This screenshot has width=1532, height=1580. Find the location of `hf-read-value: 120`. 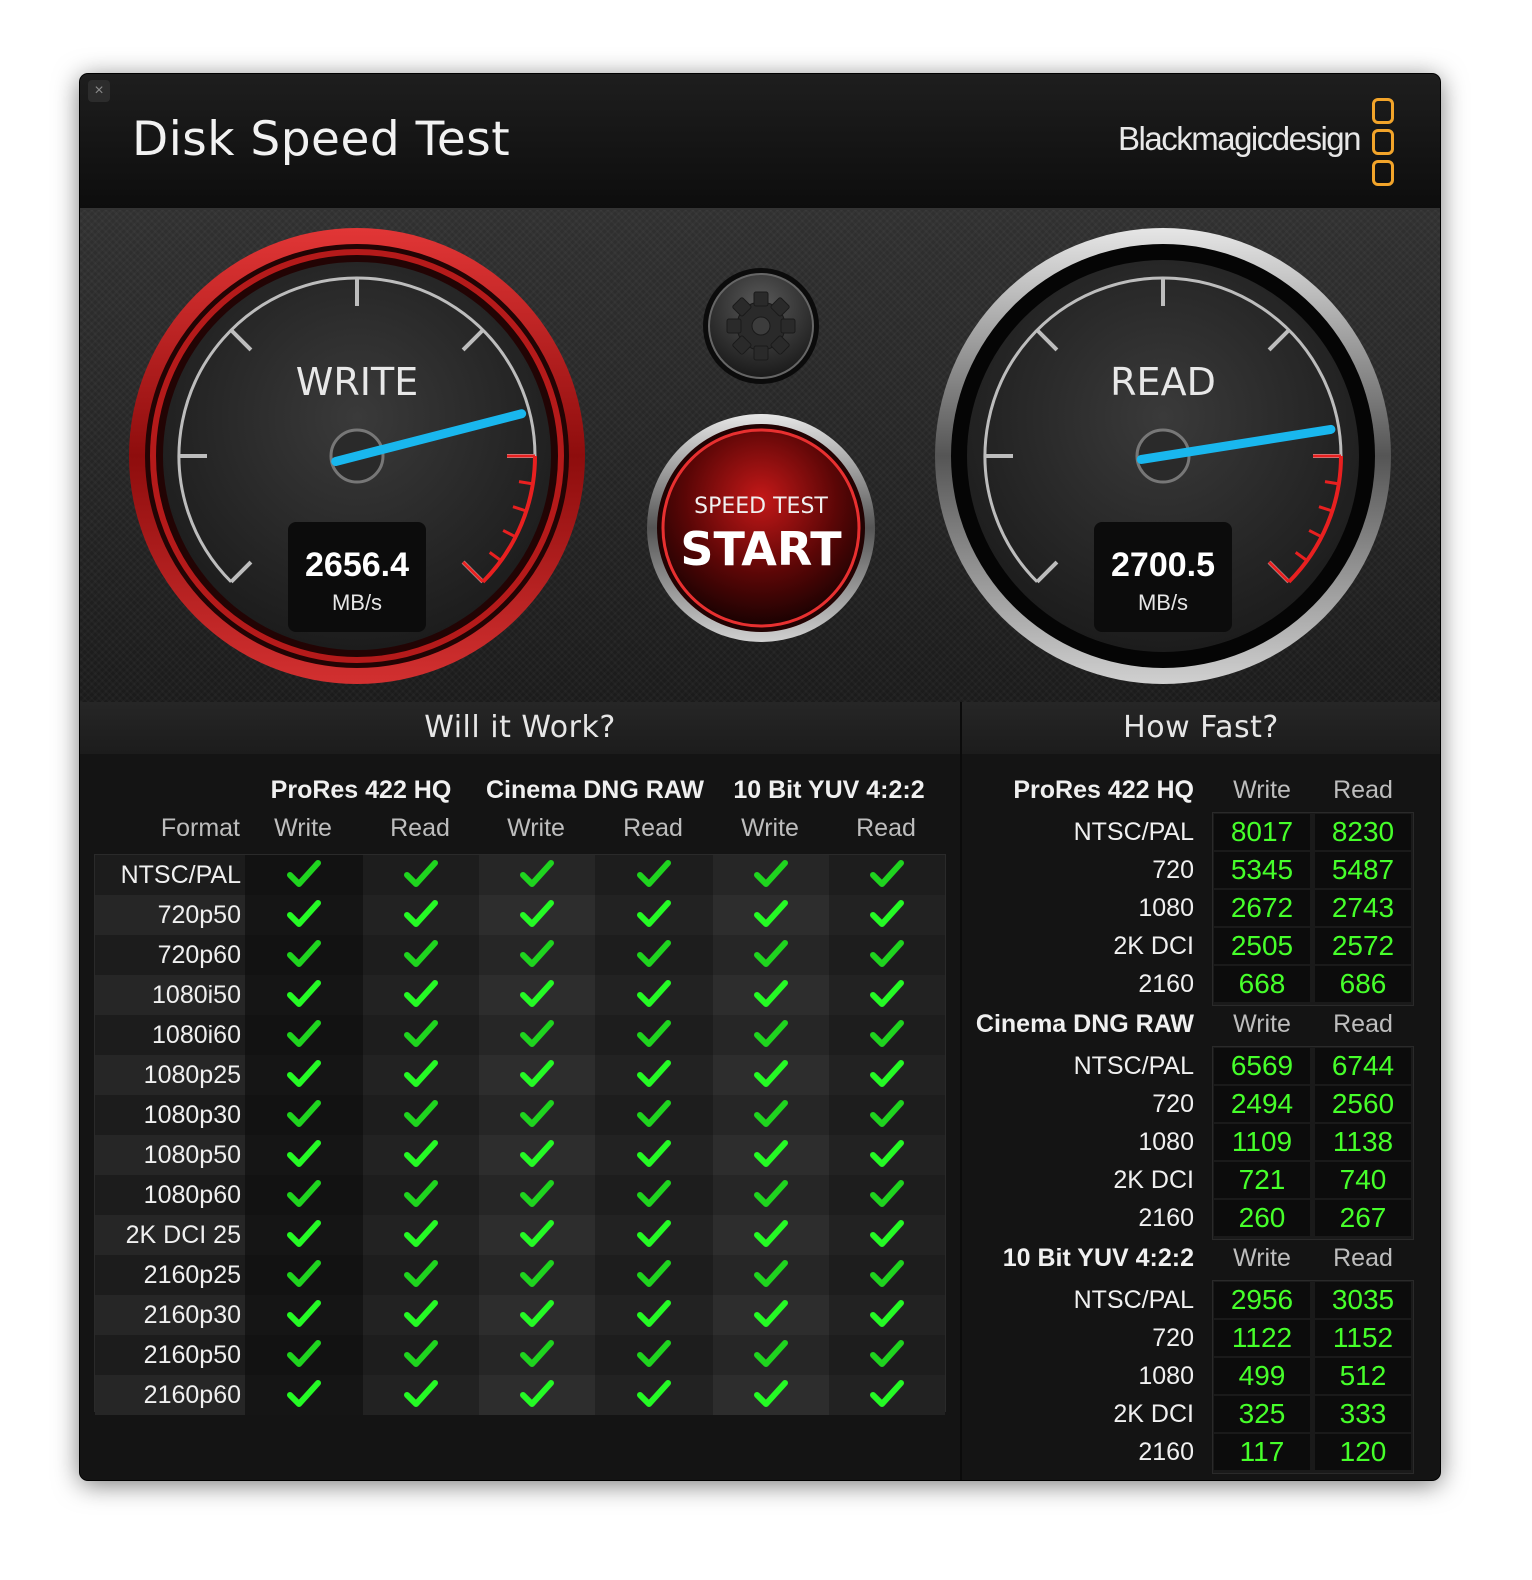

hf-read-value: 120 is located at coordinates (1363, 1452).